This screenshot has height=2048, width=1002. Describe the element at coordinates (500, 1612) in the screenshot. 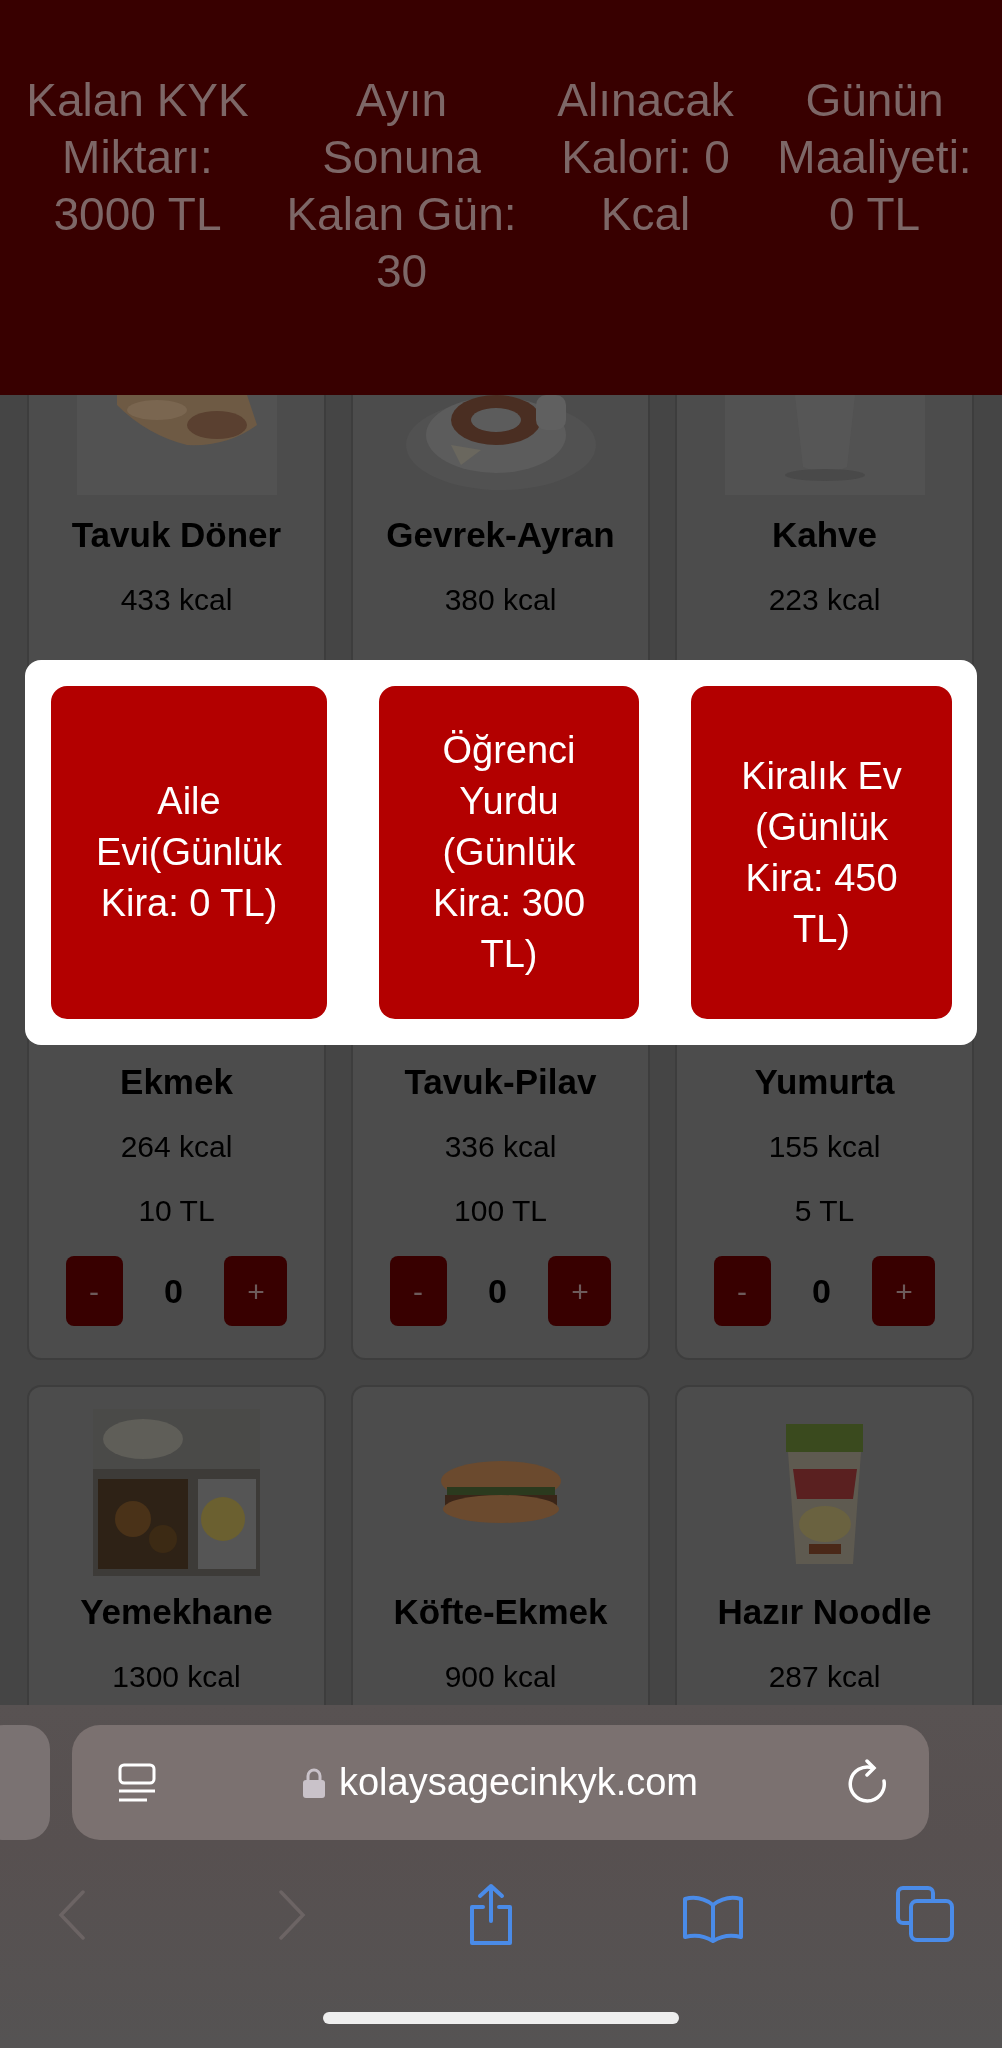

I see `food-name: Köfte-Ekmek` at that location.